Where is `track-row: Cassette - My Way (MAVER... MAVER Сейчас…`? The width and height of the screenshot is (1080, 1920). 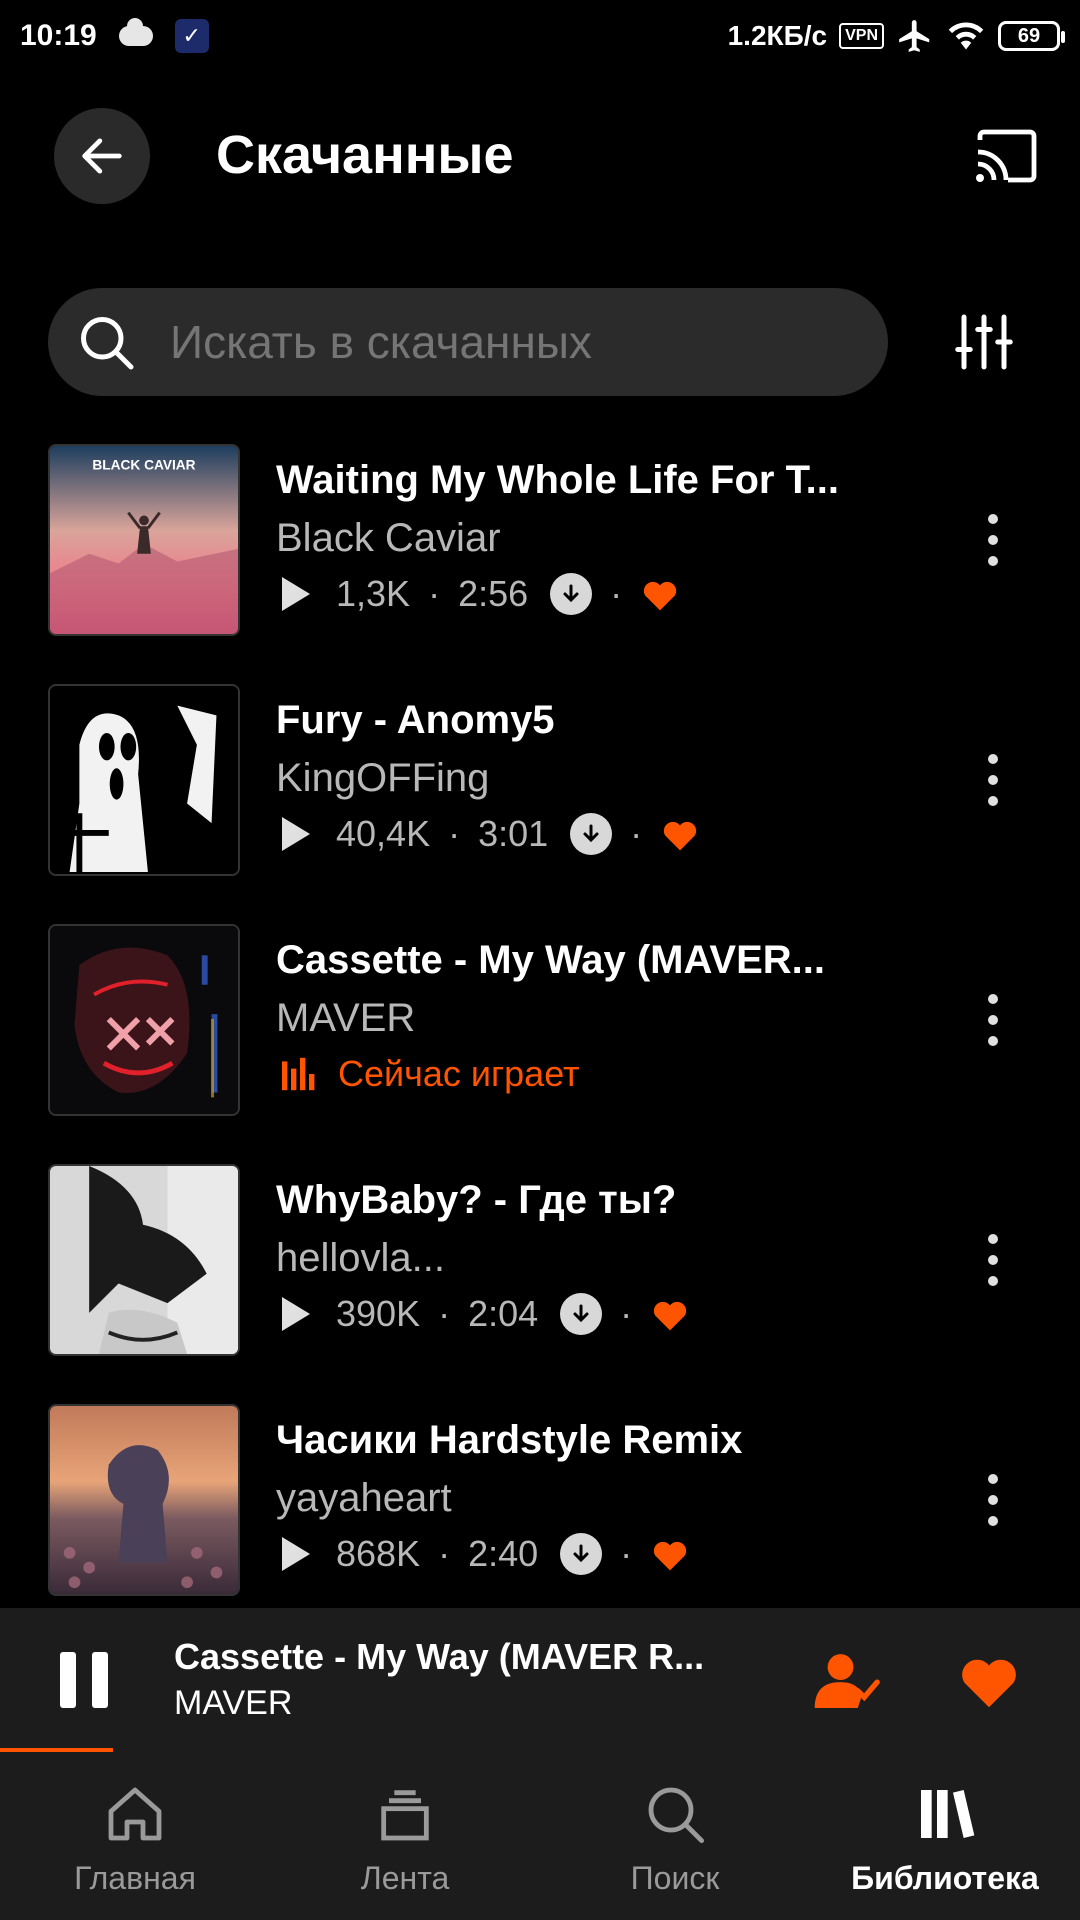 track-row: Cassette - My Way (MAVER... MAVER Сейчас… is located at coordinates (540, 1020).